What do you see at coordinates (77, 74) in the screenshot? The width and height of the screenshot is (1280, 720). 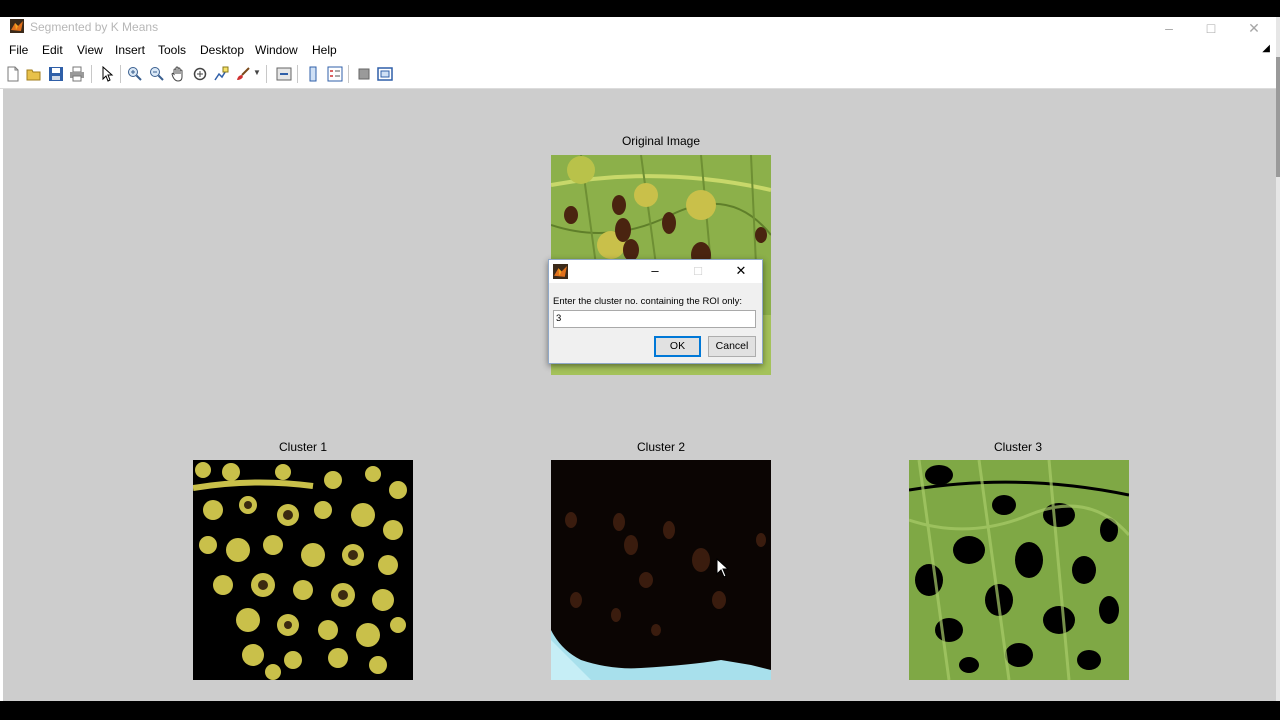 I see `print-icon` at bounding box center [77, 74].